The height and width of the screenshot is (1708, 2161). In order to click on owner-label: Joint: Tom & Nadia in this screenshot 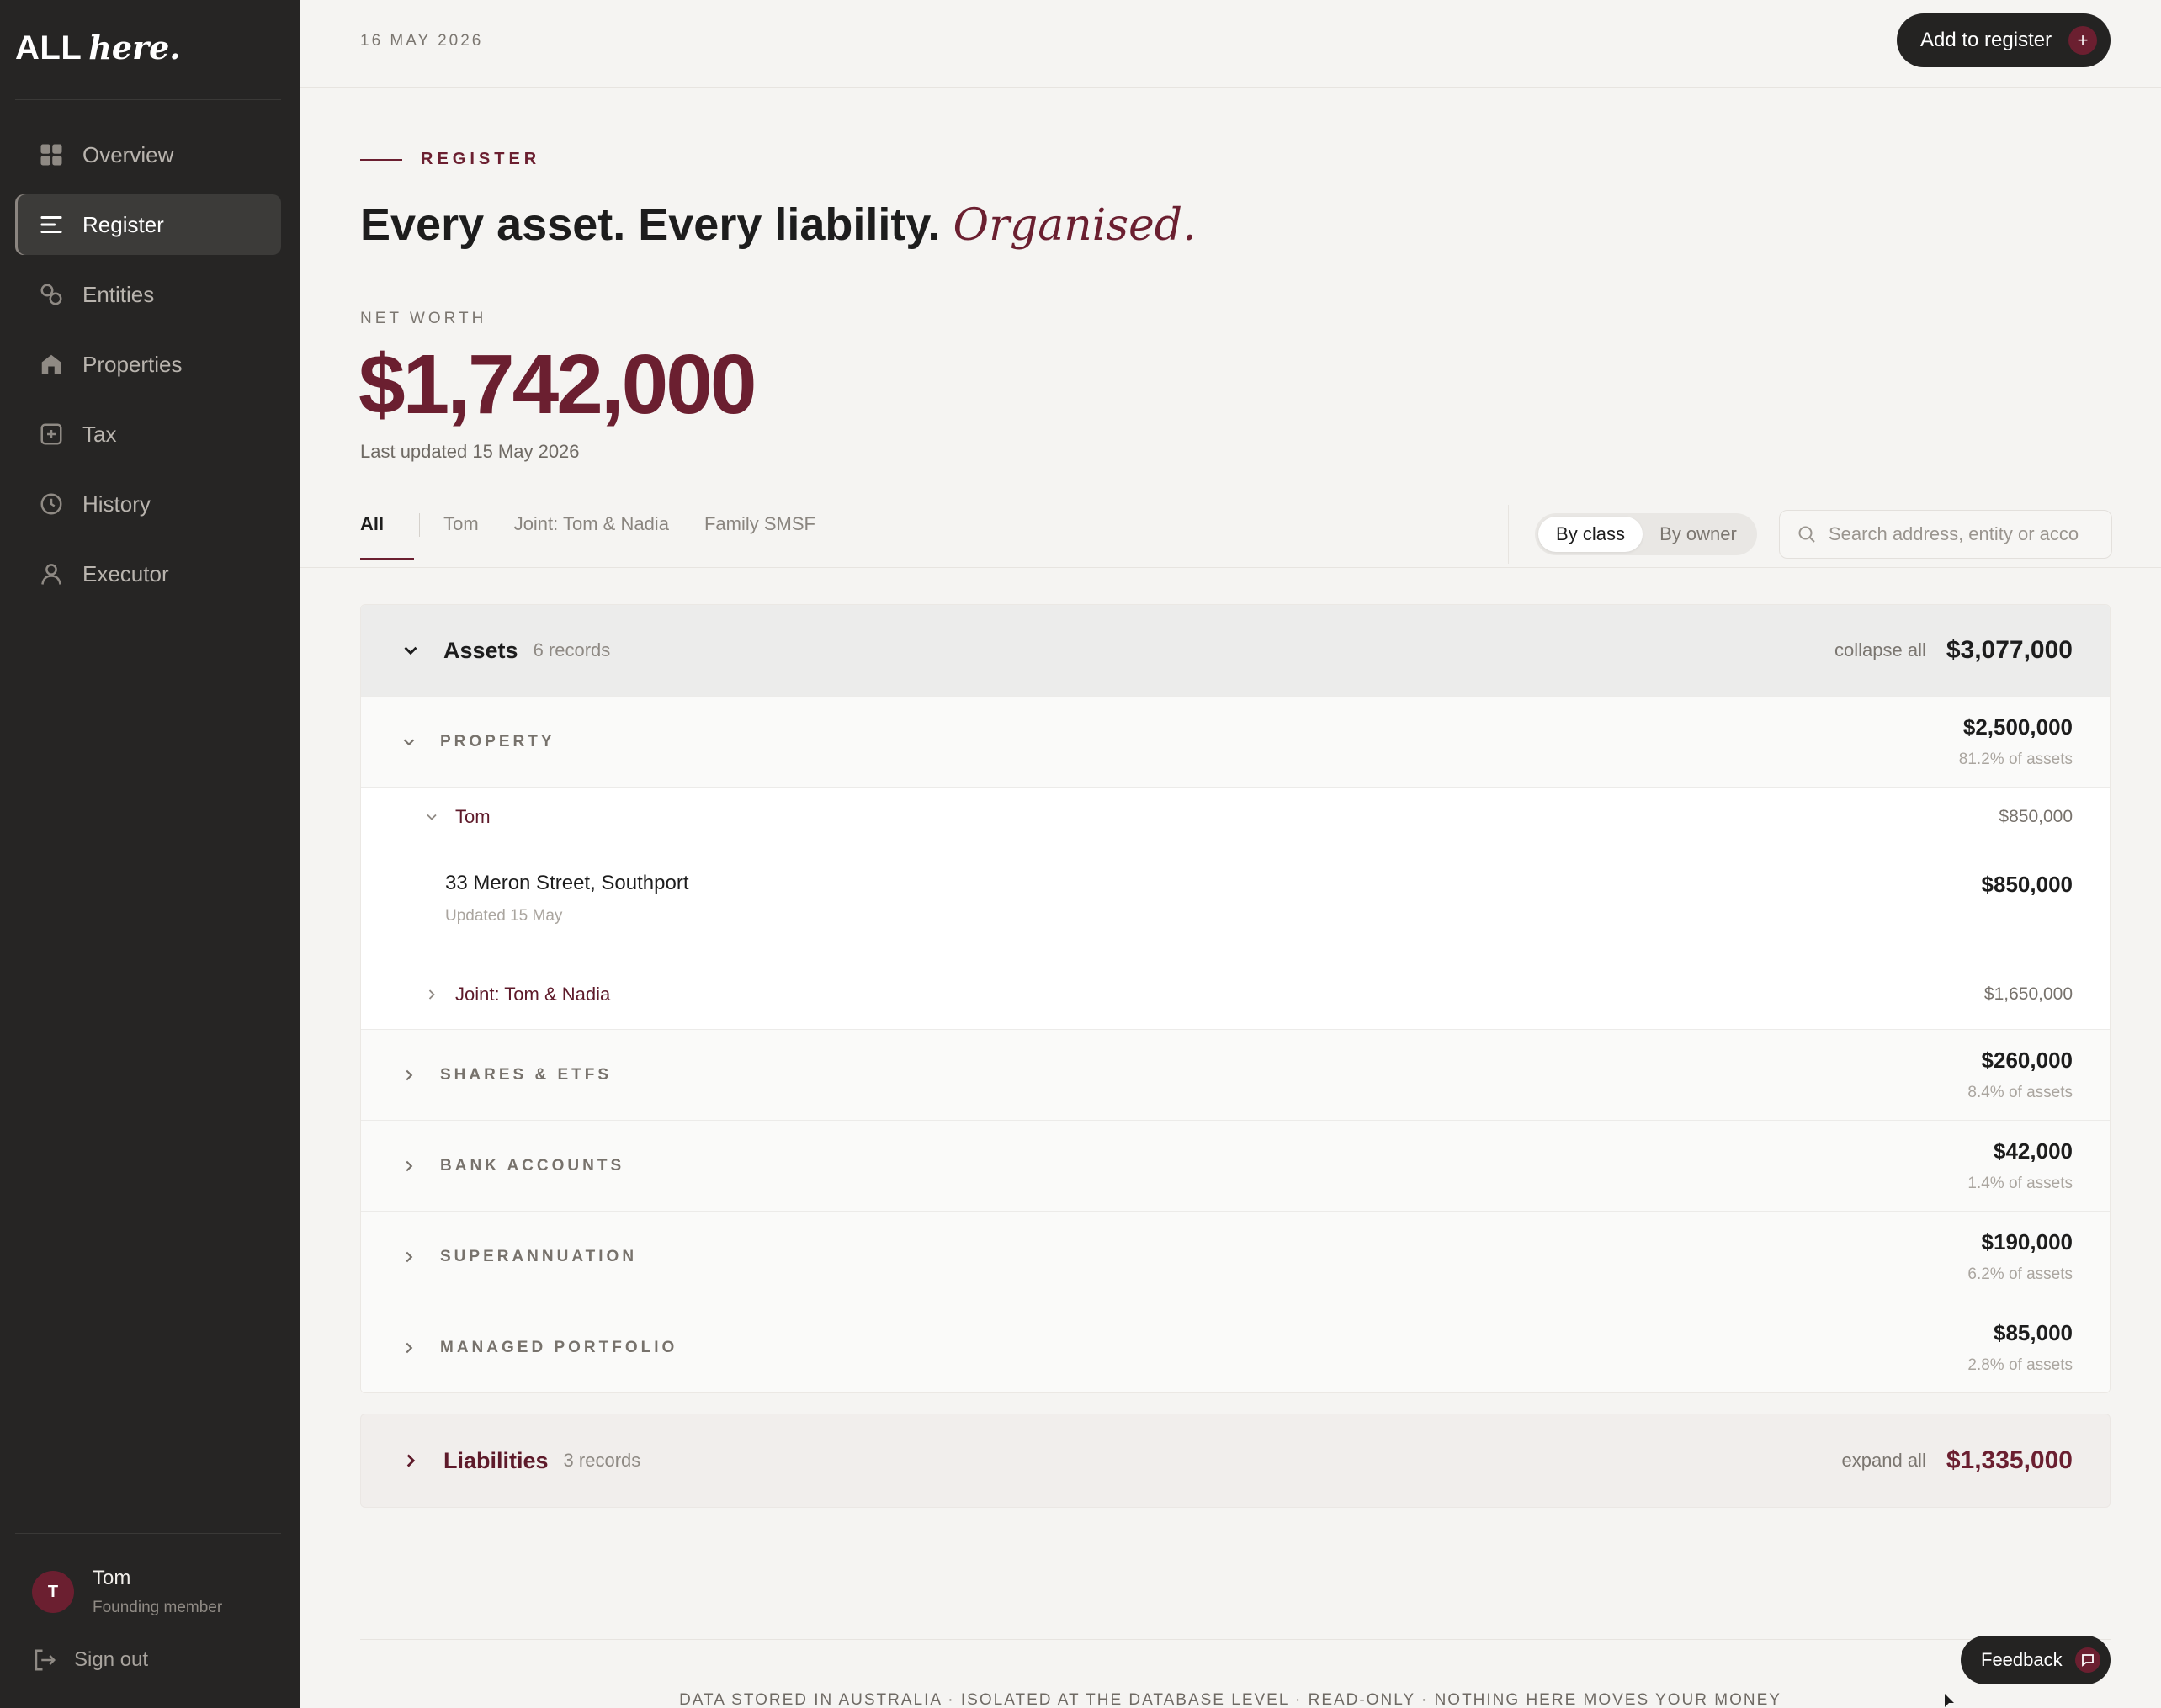, I will do `click(533, 995)`.